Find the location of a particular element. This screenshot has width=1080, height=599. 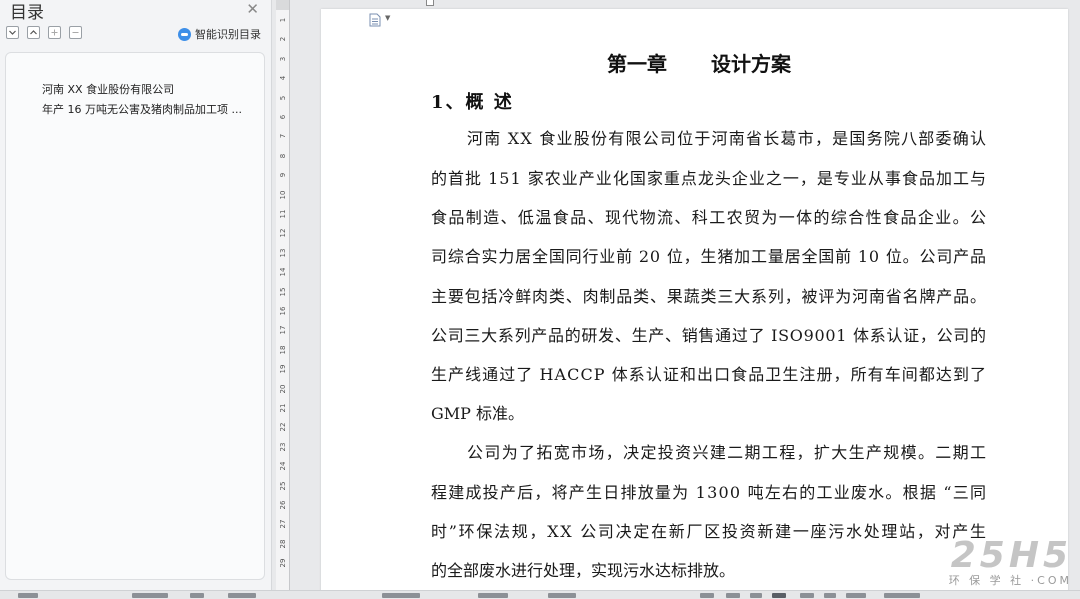

smart-toc-label: 智能识别目录 is located at coordinates (228, 34).